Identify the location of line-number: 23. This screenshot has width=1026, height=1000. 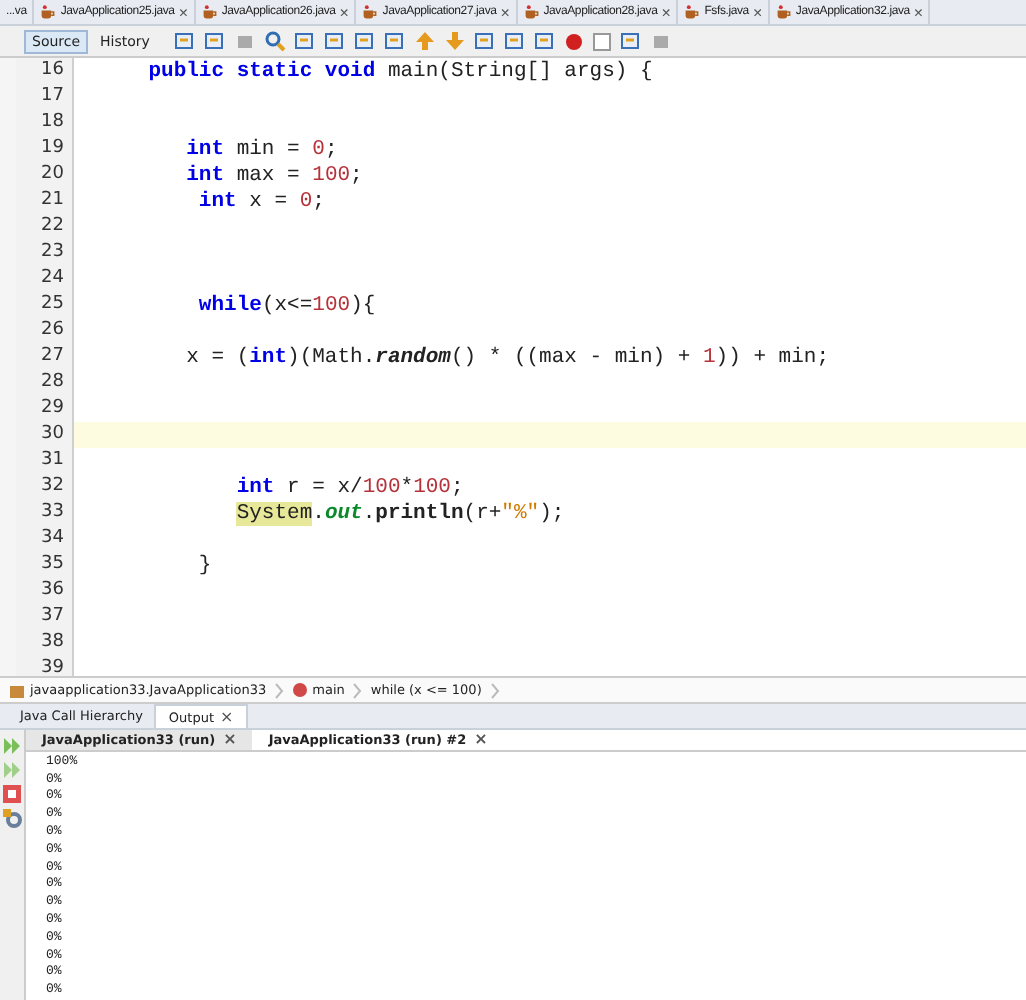
(45, 253).